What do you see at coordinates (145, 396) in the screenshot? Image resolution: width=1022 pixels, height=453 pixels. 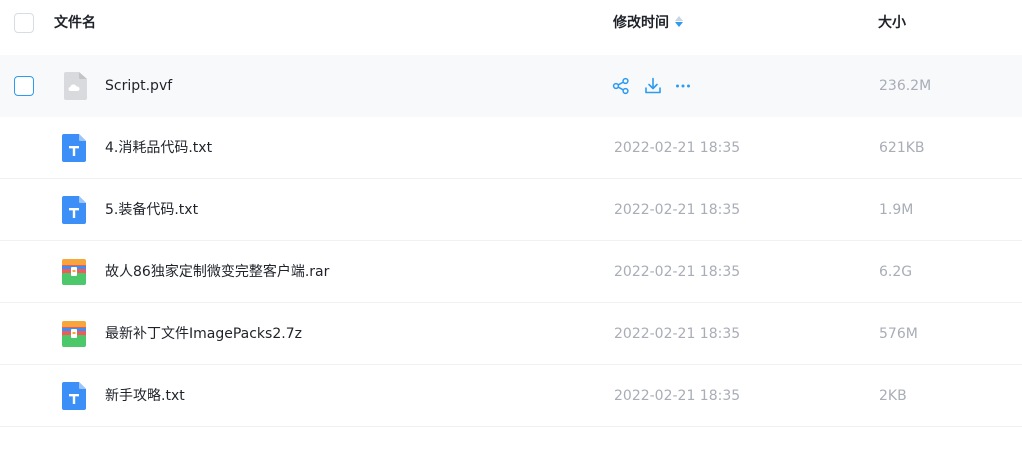 I see `file-name: 新手攻略.txt` at bounding box center [145, 396].